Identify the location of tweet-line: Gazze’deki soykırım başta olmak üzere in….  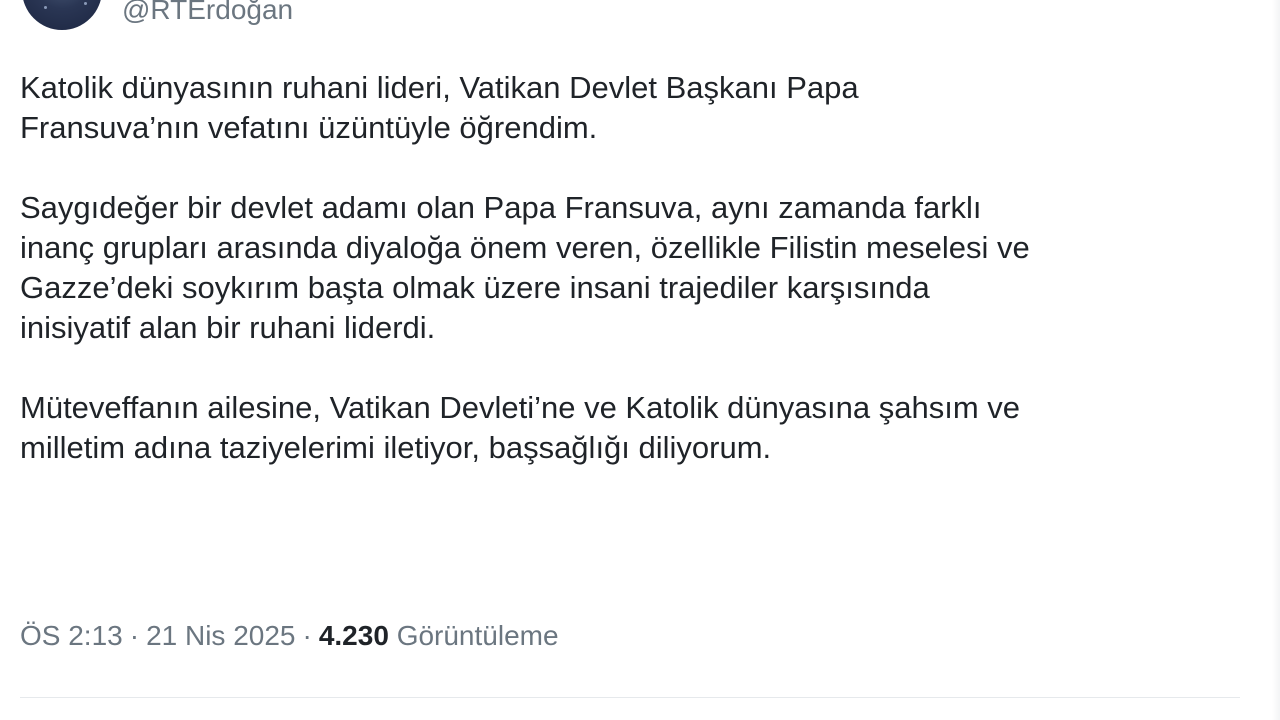
(475, 287).